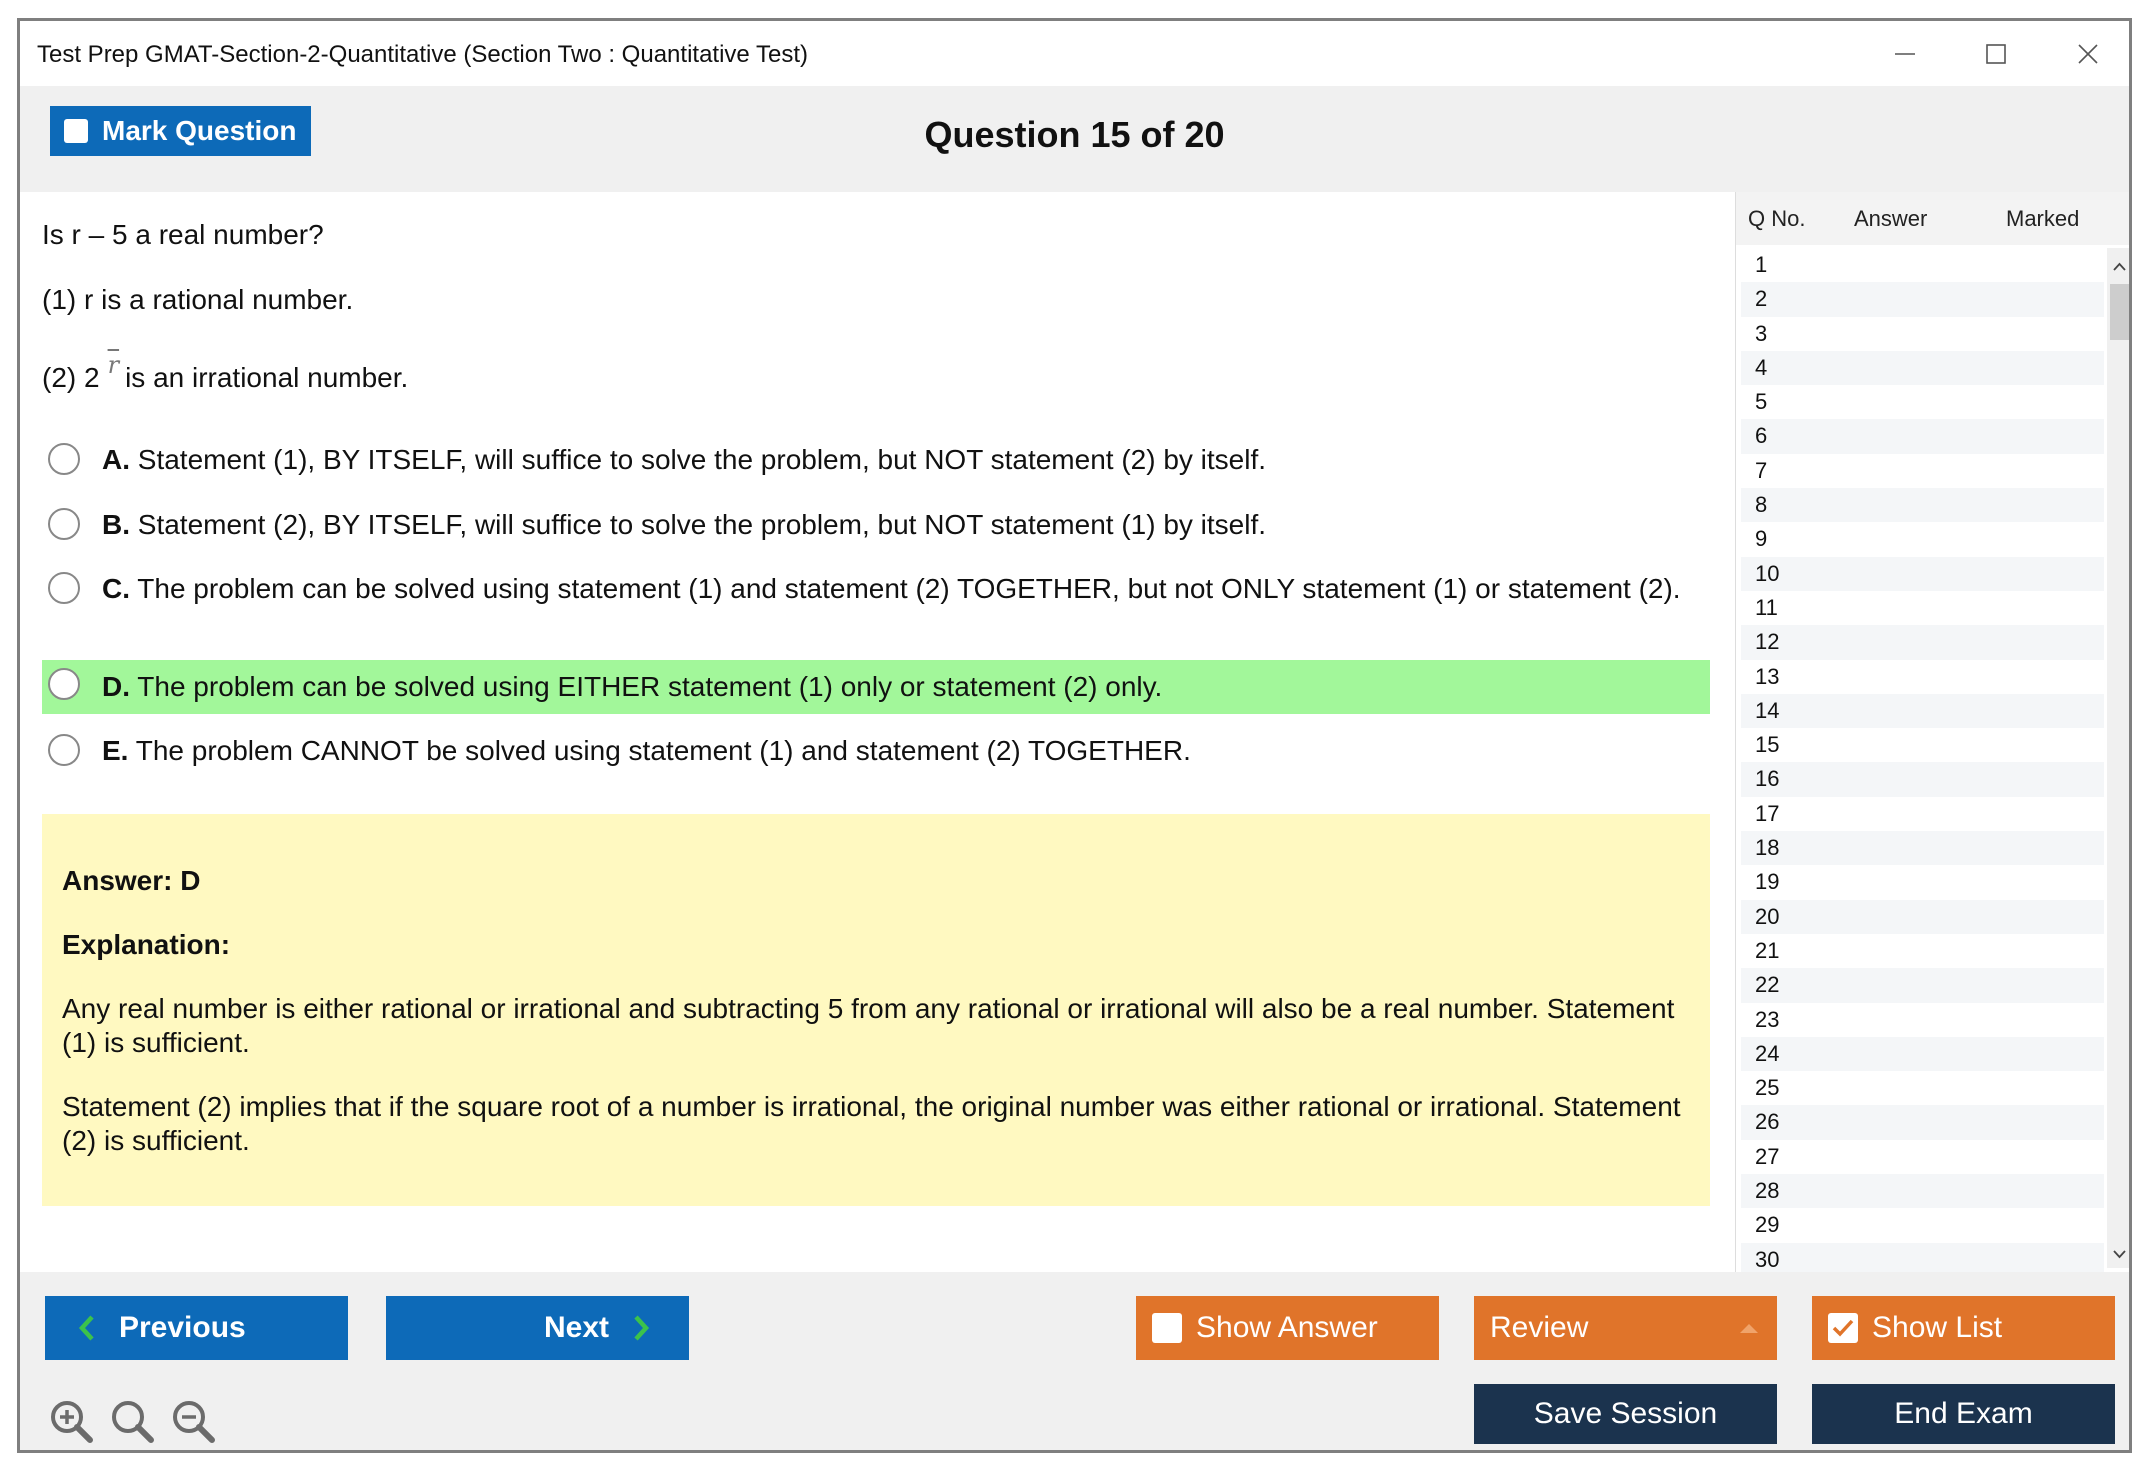 Image resolution: width=2150 pixels, height=1470 pixels. Describe the element at coordinates (86, 1328) in the screenshot. I see `chevron-left-icon` at that location.